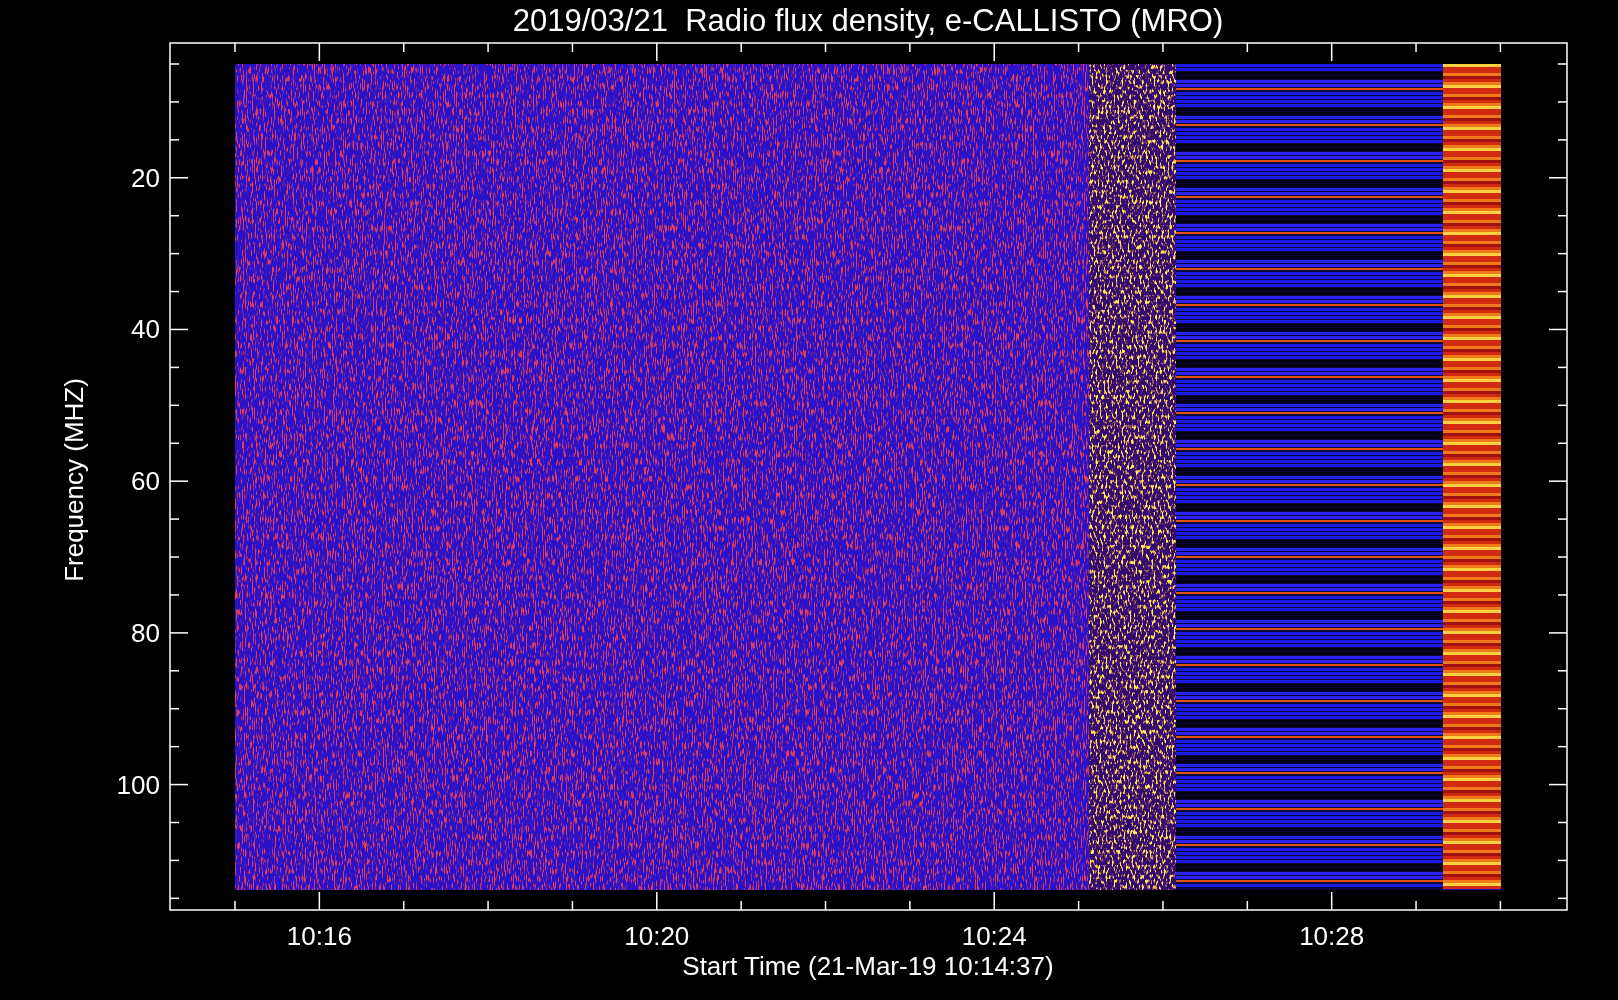  I want to click on plot-title: 2019/03/21 Radio flux density, e-CALLISTO (MRO), so click(868, 20).